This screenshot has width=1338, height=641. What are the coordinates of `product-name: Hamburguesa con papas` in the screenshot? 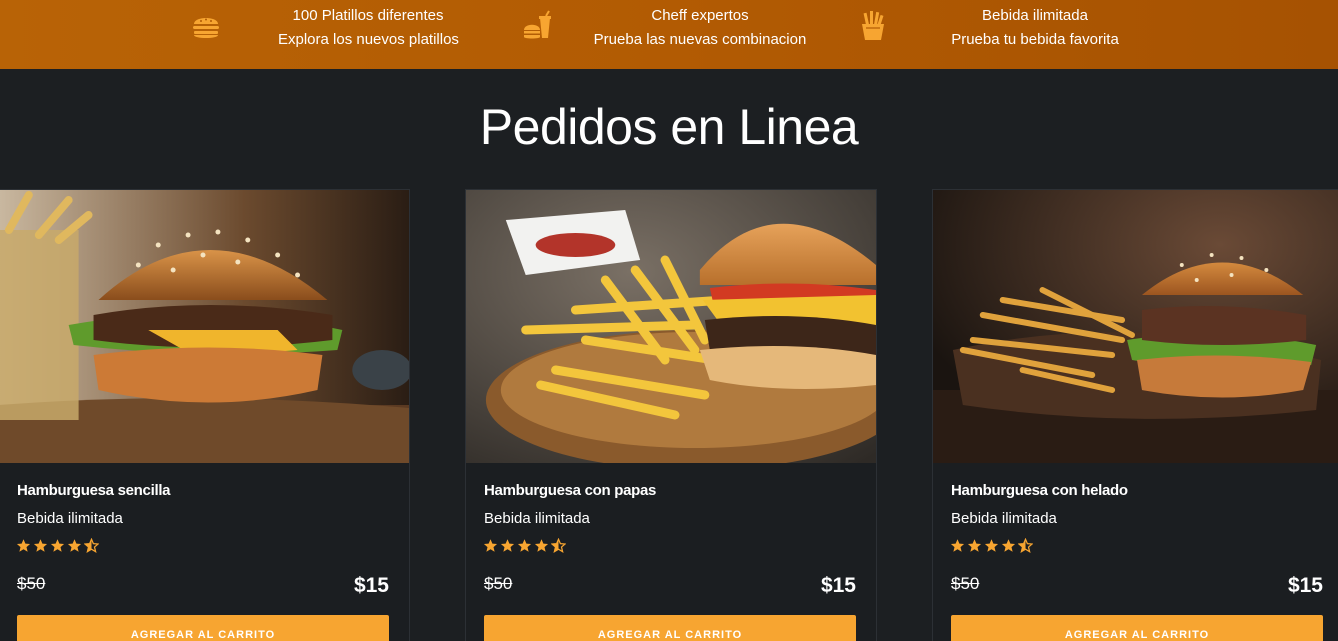 It's located at (570, 490).